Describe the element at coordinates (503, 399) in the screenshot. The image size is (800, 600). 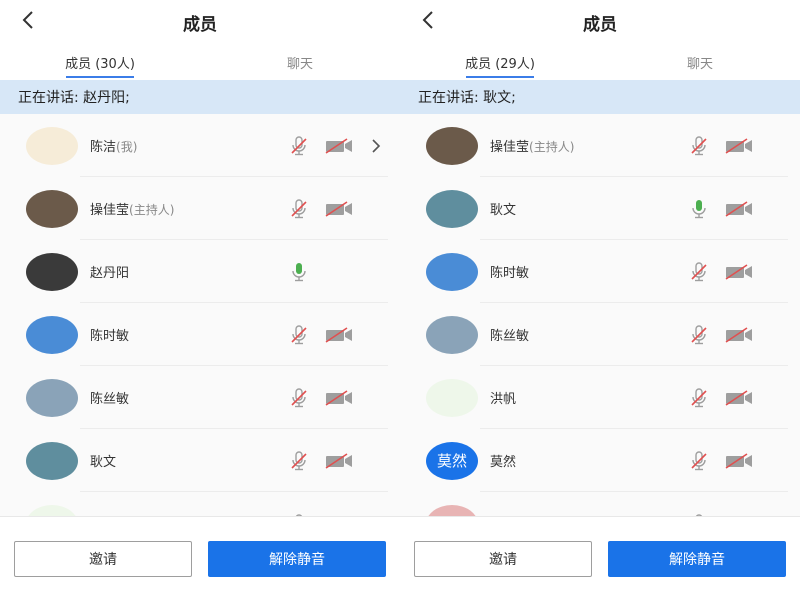
I see `member-name-text: 洪帆` at that location.